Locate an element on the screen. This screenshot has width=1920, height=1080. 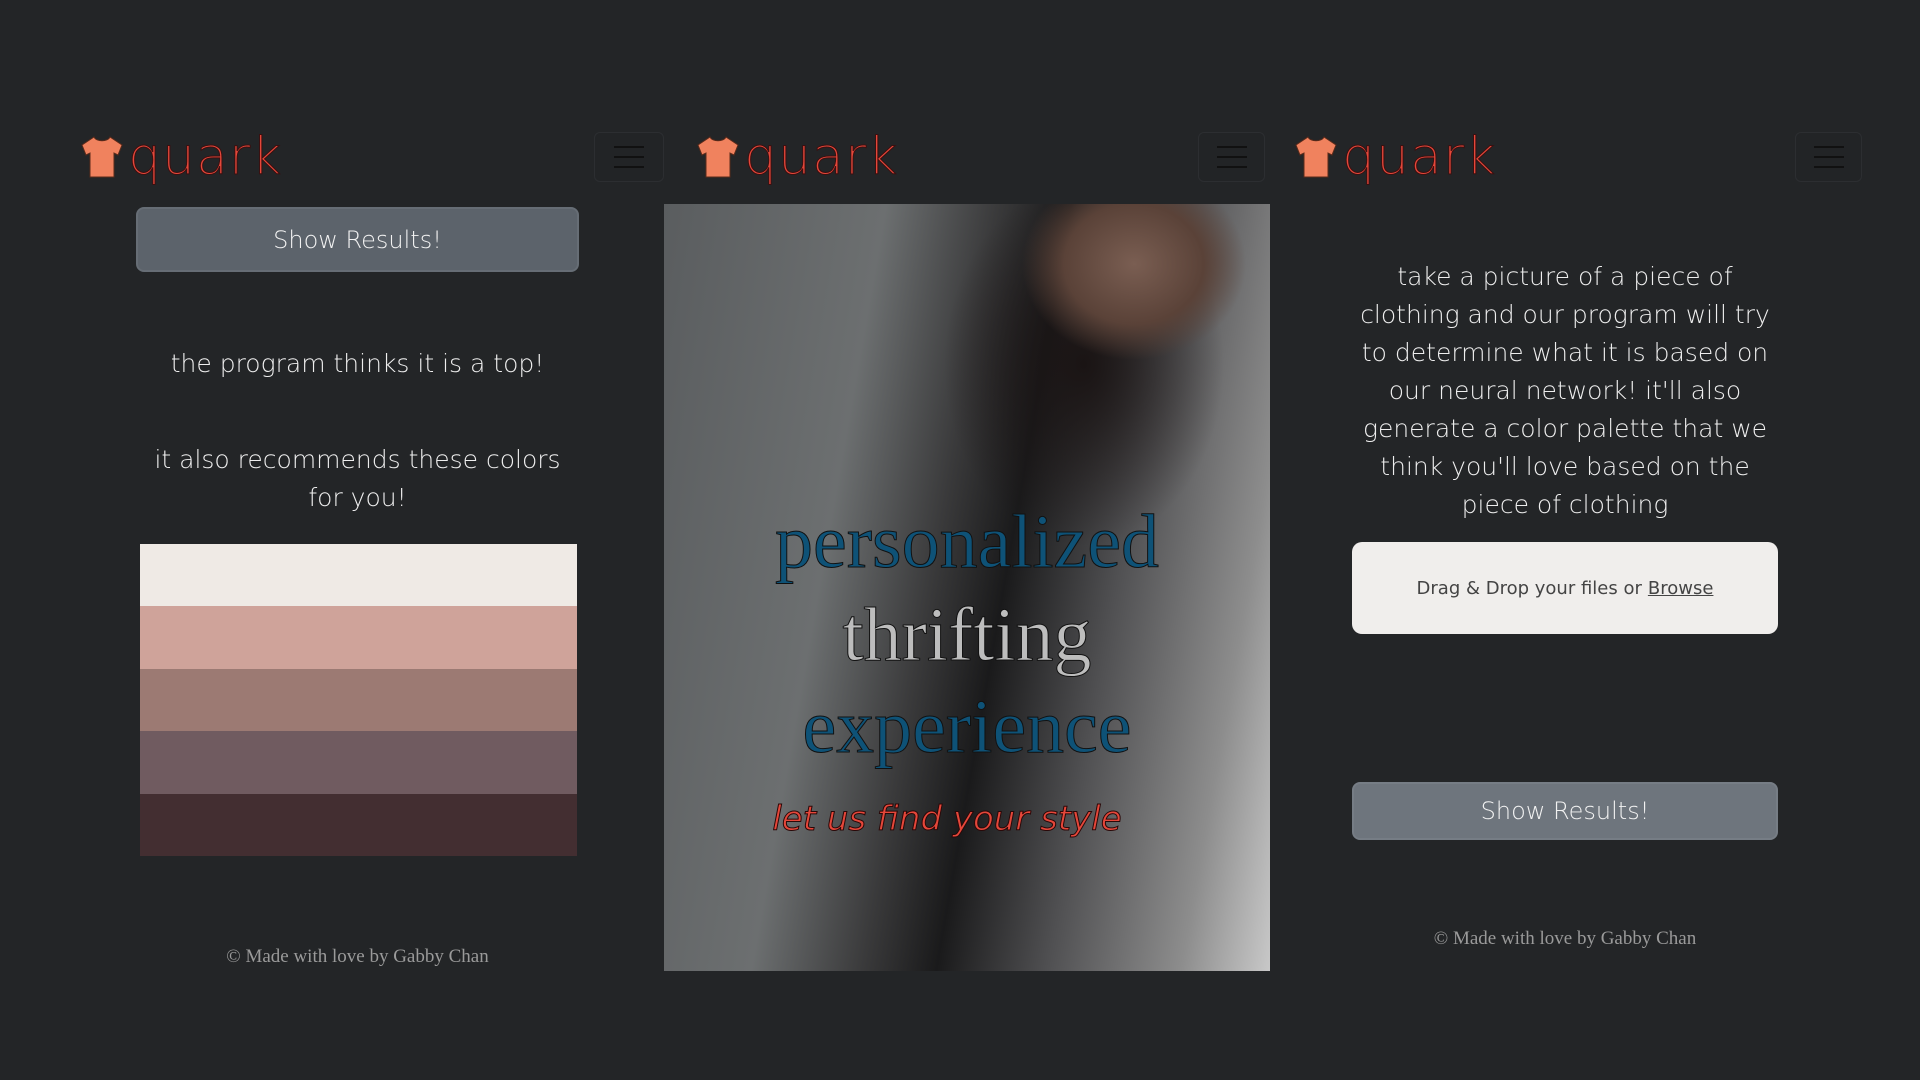
hero-line-personalized: personalized is located at coordinates (967, 542).